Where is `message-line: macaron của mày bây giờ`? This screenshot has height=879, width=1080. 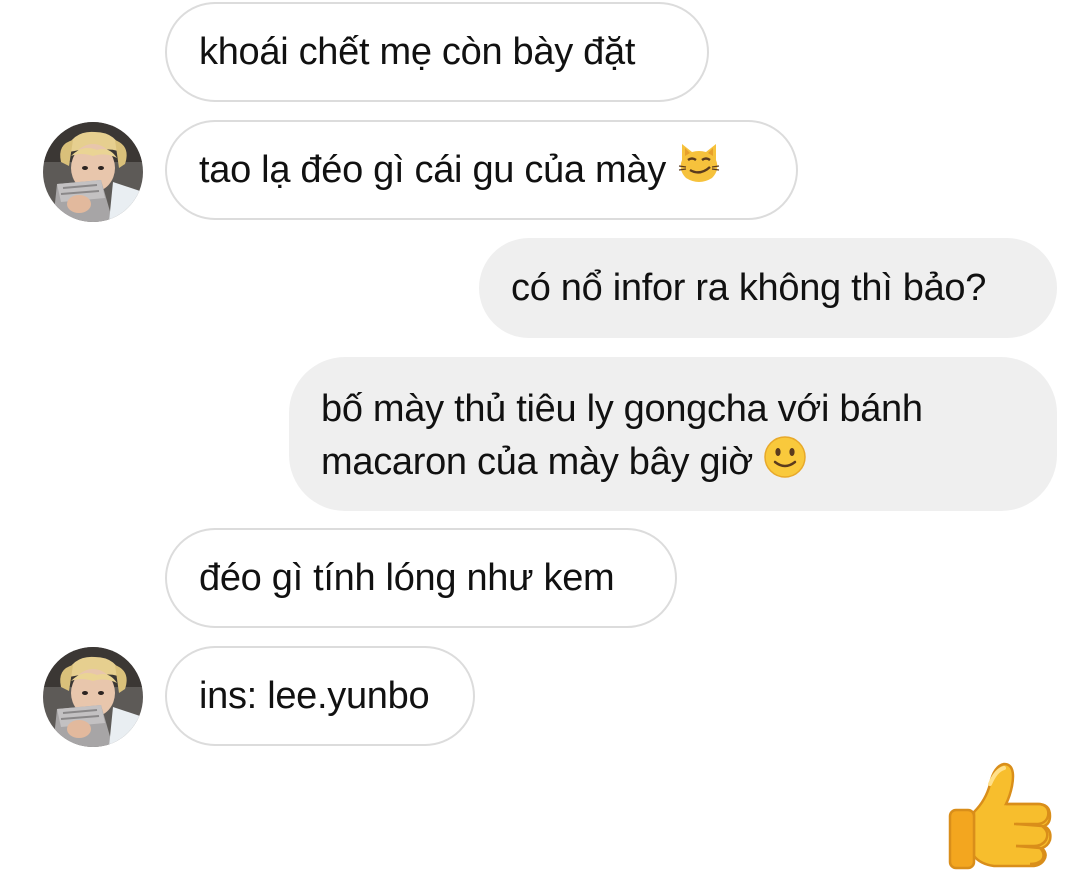 message-line: macaron của mày bây giờ is located at coordinates (537, 462).